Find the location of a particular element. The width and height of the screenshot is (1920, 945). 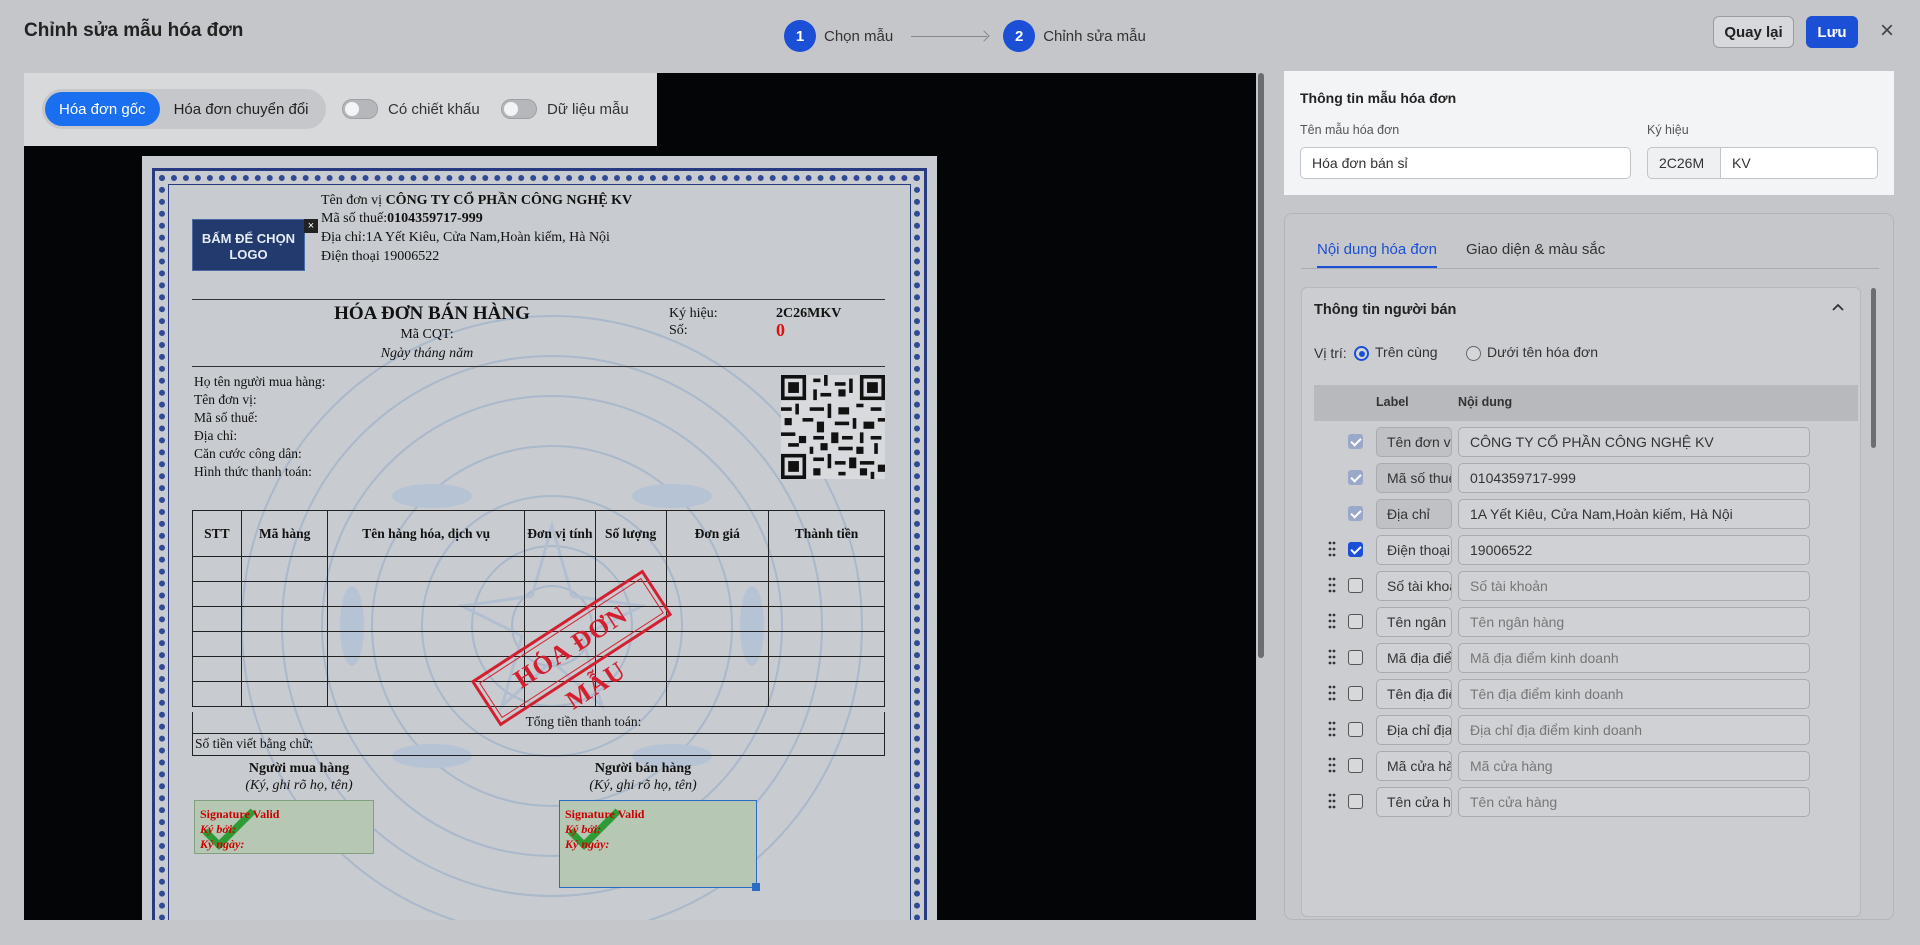

total-row: Tổng tiền thanh toán: is located at coordinates (538, 723).